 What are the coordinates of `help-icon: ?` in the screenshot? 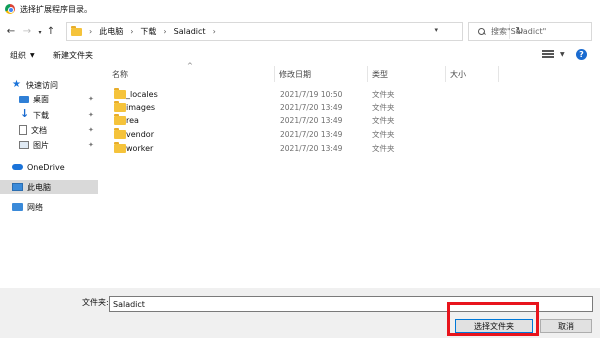 It's located at (581, 54).